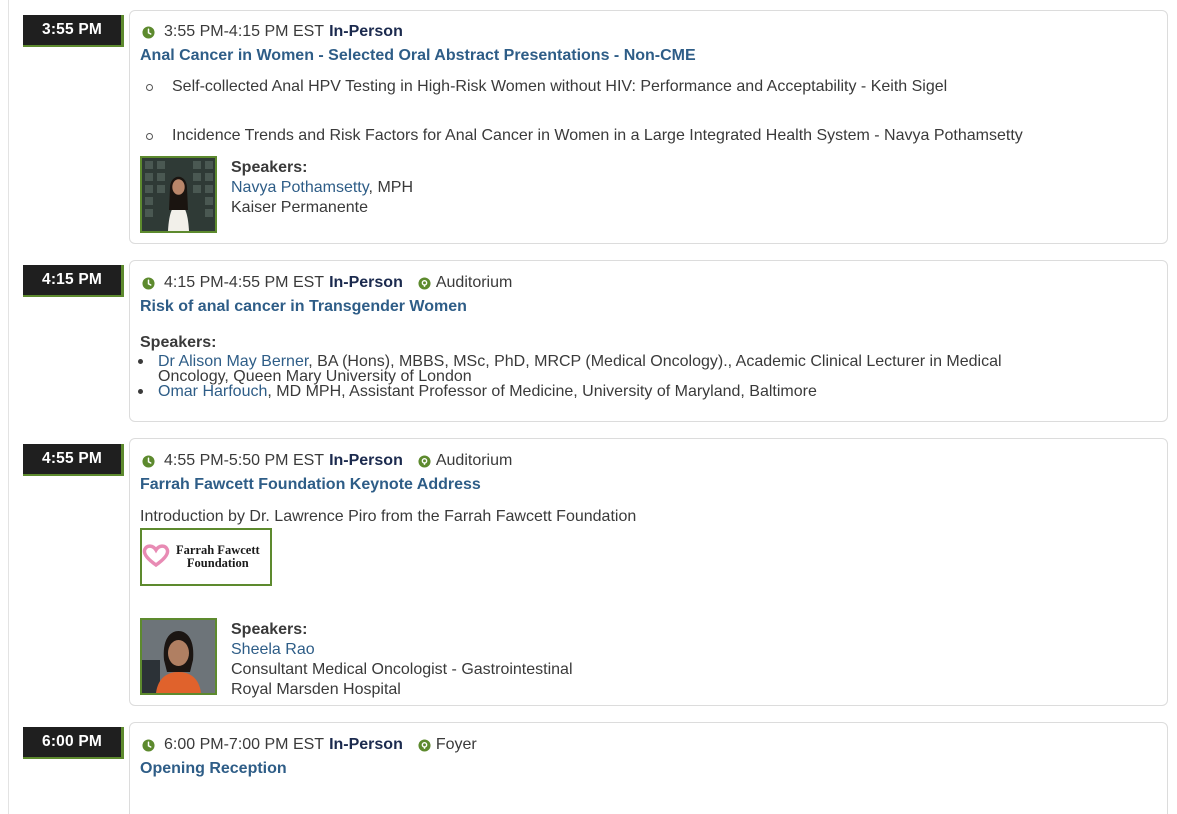 The image size is (1177, 814). Describe the element at coordinates (73, 460) in the screenshot. I see `time-badge: 4:55 PM` at that location.